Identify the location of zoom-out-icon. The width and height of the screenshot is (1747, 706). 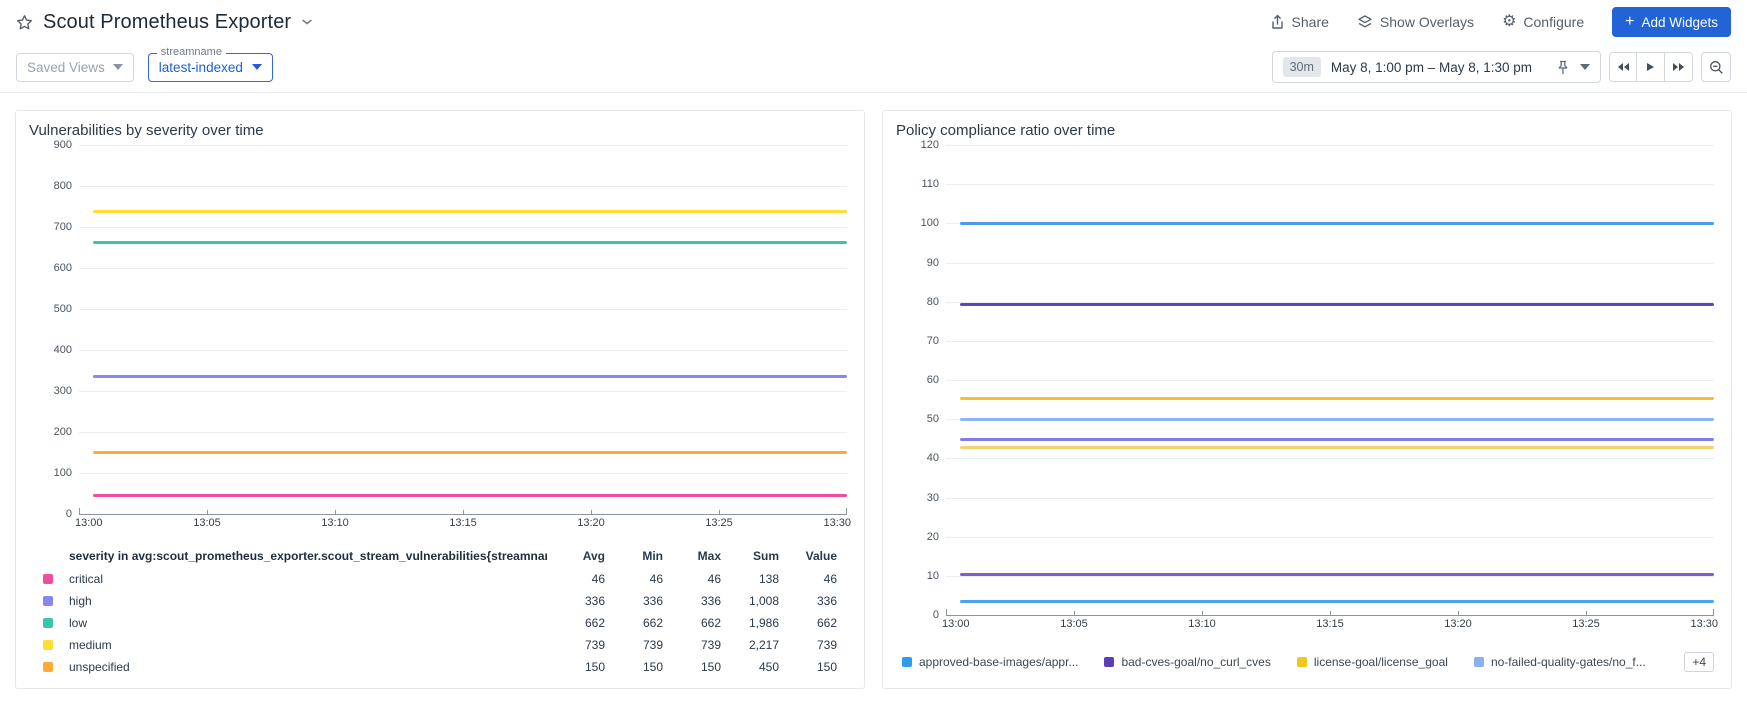
(1716, 67).